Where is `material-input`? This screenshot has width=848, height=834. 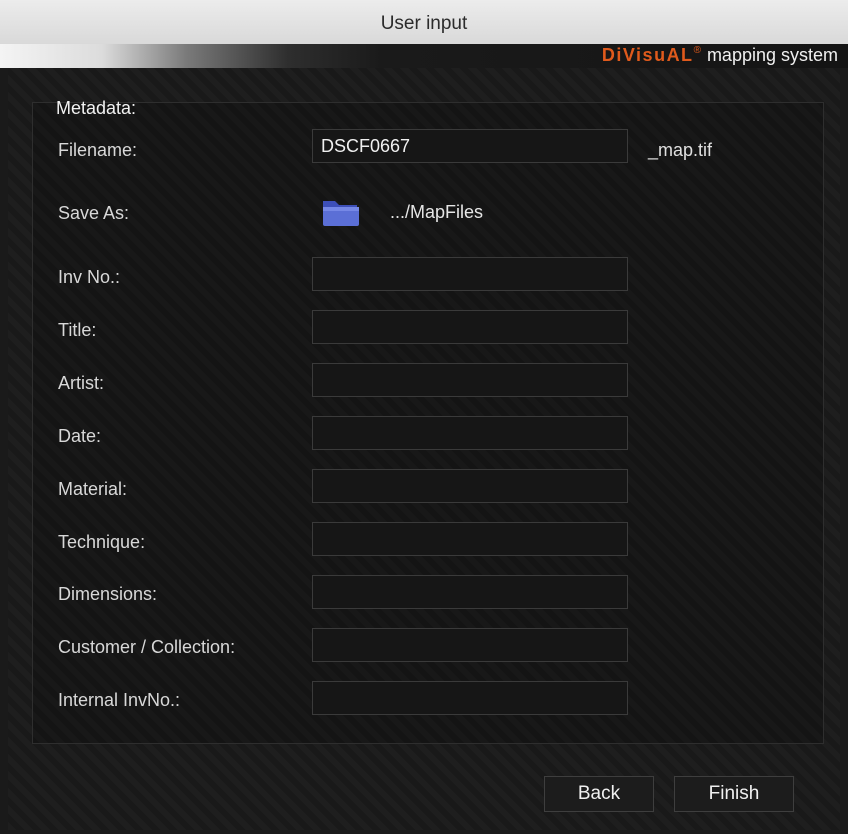 material-input is located at coordinates (470, 486).